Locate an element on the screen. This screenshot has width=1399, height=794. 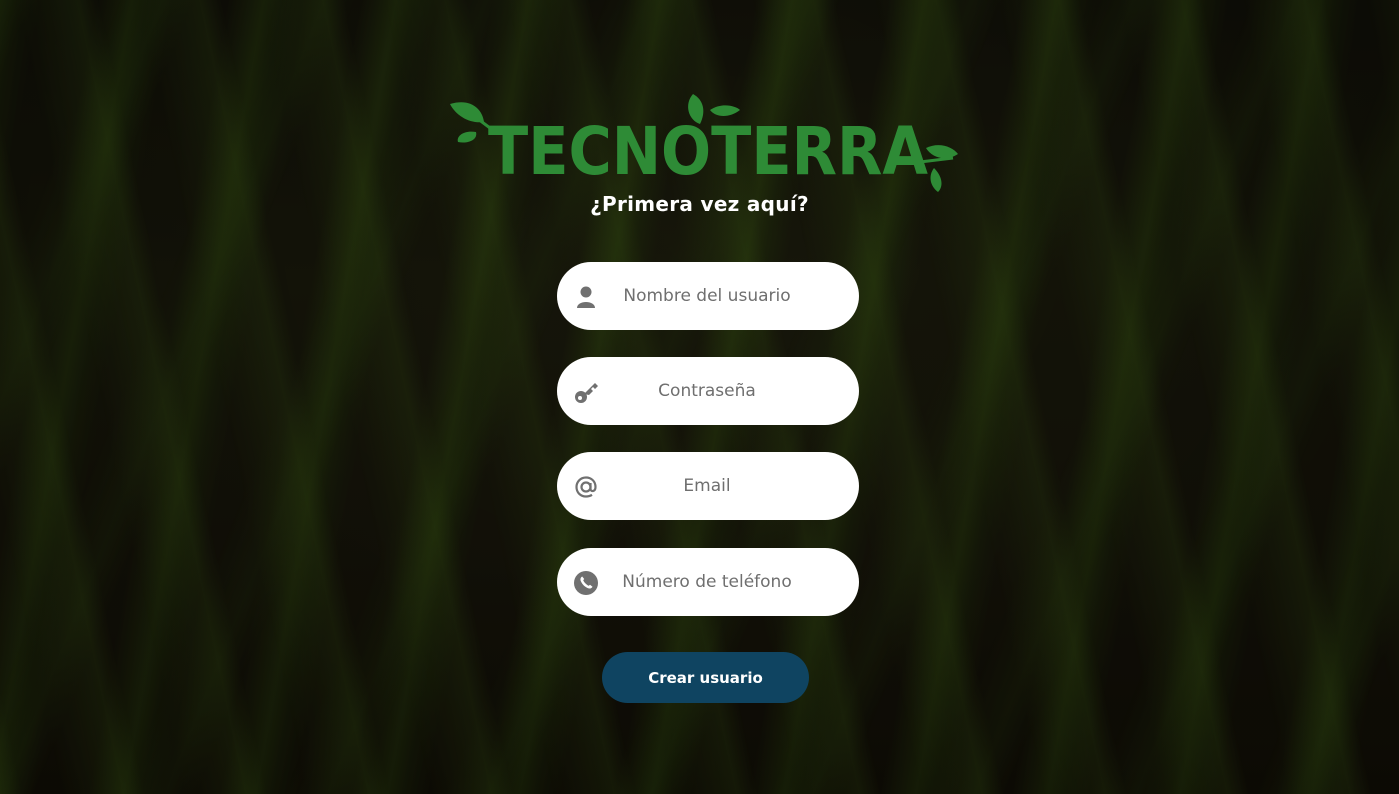
username-input is located at coordinates (707, 296).